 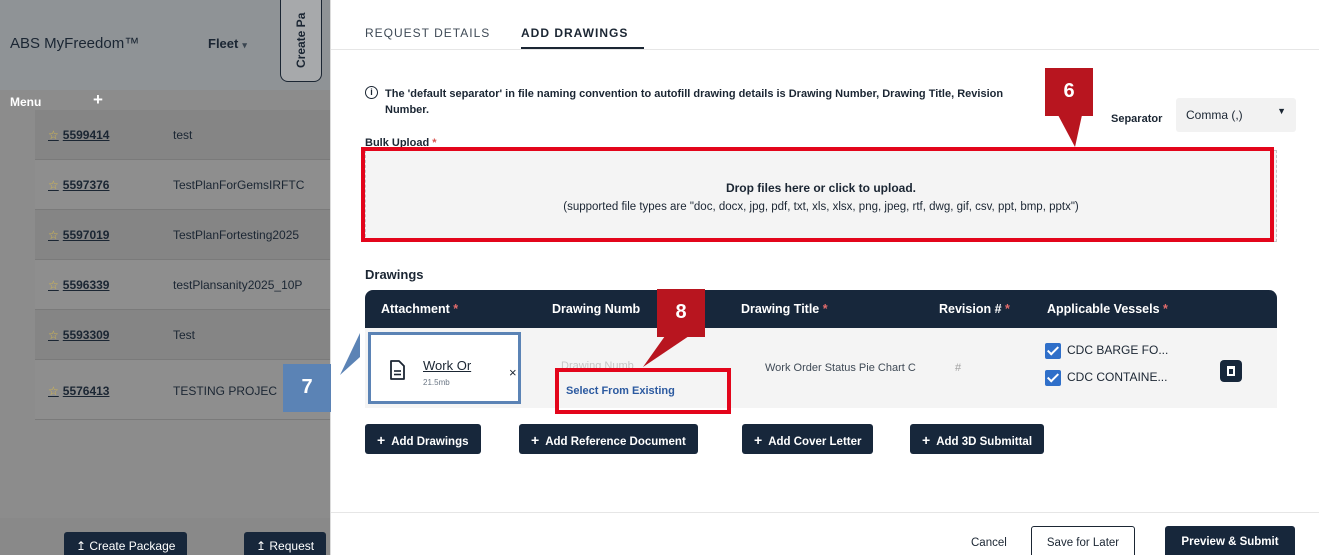 What do you see at coordinates (78, 235) in the screenshot?
I see `project-number: ☆ 5597019` at bounding box center [78, 235].